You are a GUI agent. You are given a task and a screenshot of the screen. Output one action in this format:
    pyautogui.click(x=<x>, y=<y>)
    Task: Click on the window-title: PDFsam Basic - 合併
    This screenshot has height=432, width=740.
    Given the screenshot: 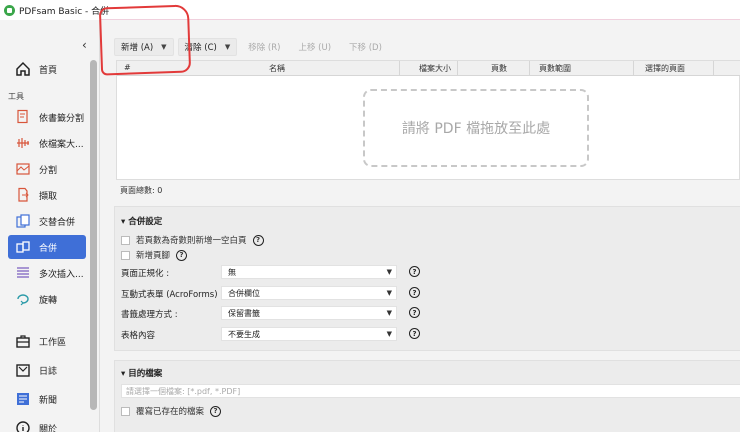 What is the action you would take?
    pyautogui.click(x=64, y=11)
    